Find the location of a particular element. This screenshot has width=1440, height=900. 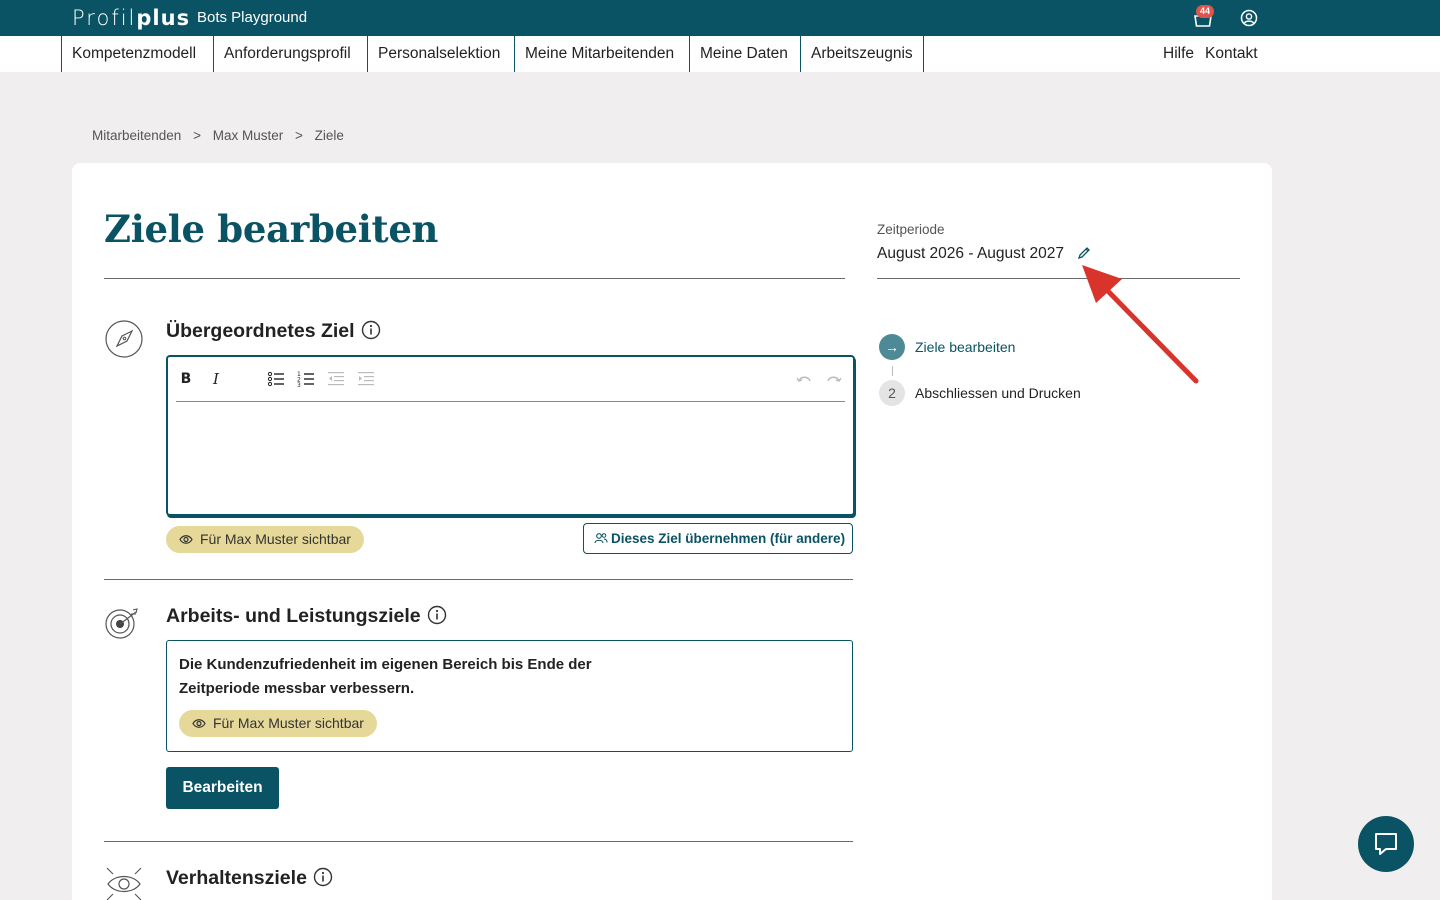

users-icon is located at coordinates (601, 538).